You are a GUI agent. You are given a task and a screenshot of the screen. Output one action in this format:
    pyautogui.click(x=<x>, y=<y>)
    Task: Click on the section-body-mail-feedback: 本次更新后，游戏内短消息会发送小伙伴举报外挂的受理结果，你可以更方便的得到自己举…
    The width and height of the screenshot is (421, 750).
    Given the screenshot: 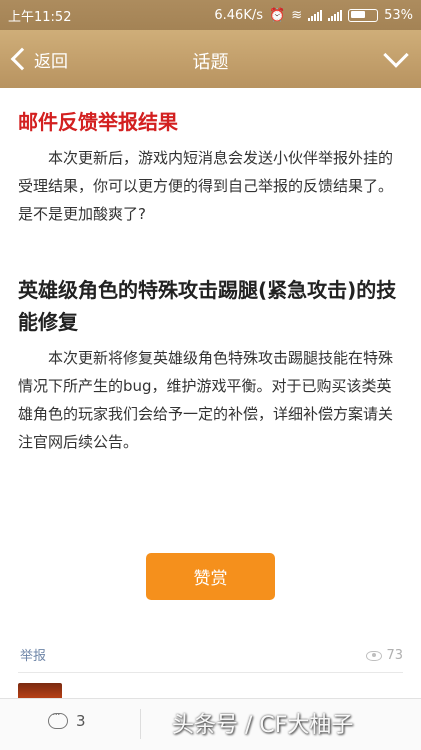 What is the action you would take?
    pyautogui.click(x=206, y=186)
    